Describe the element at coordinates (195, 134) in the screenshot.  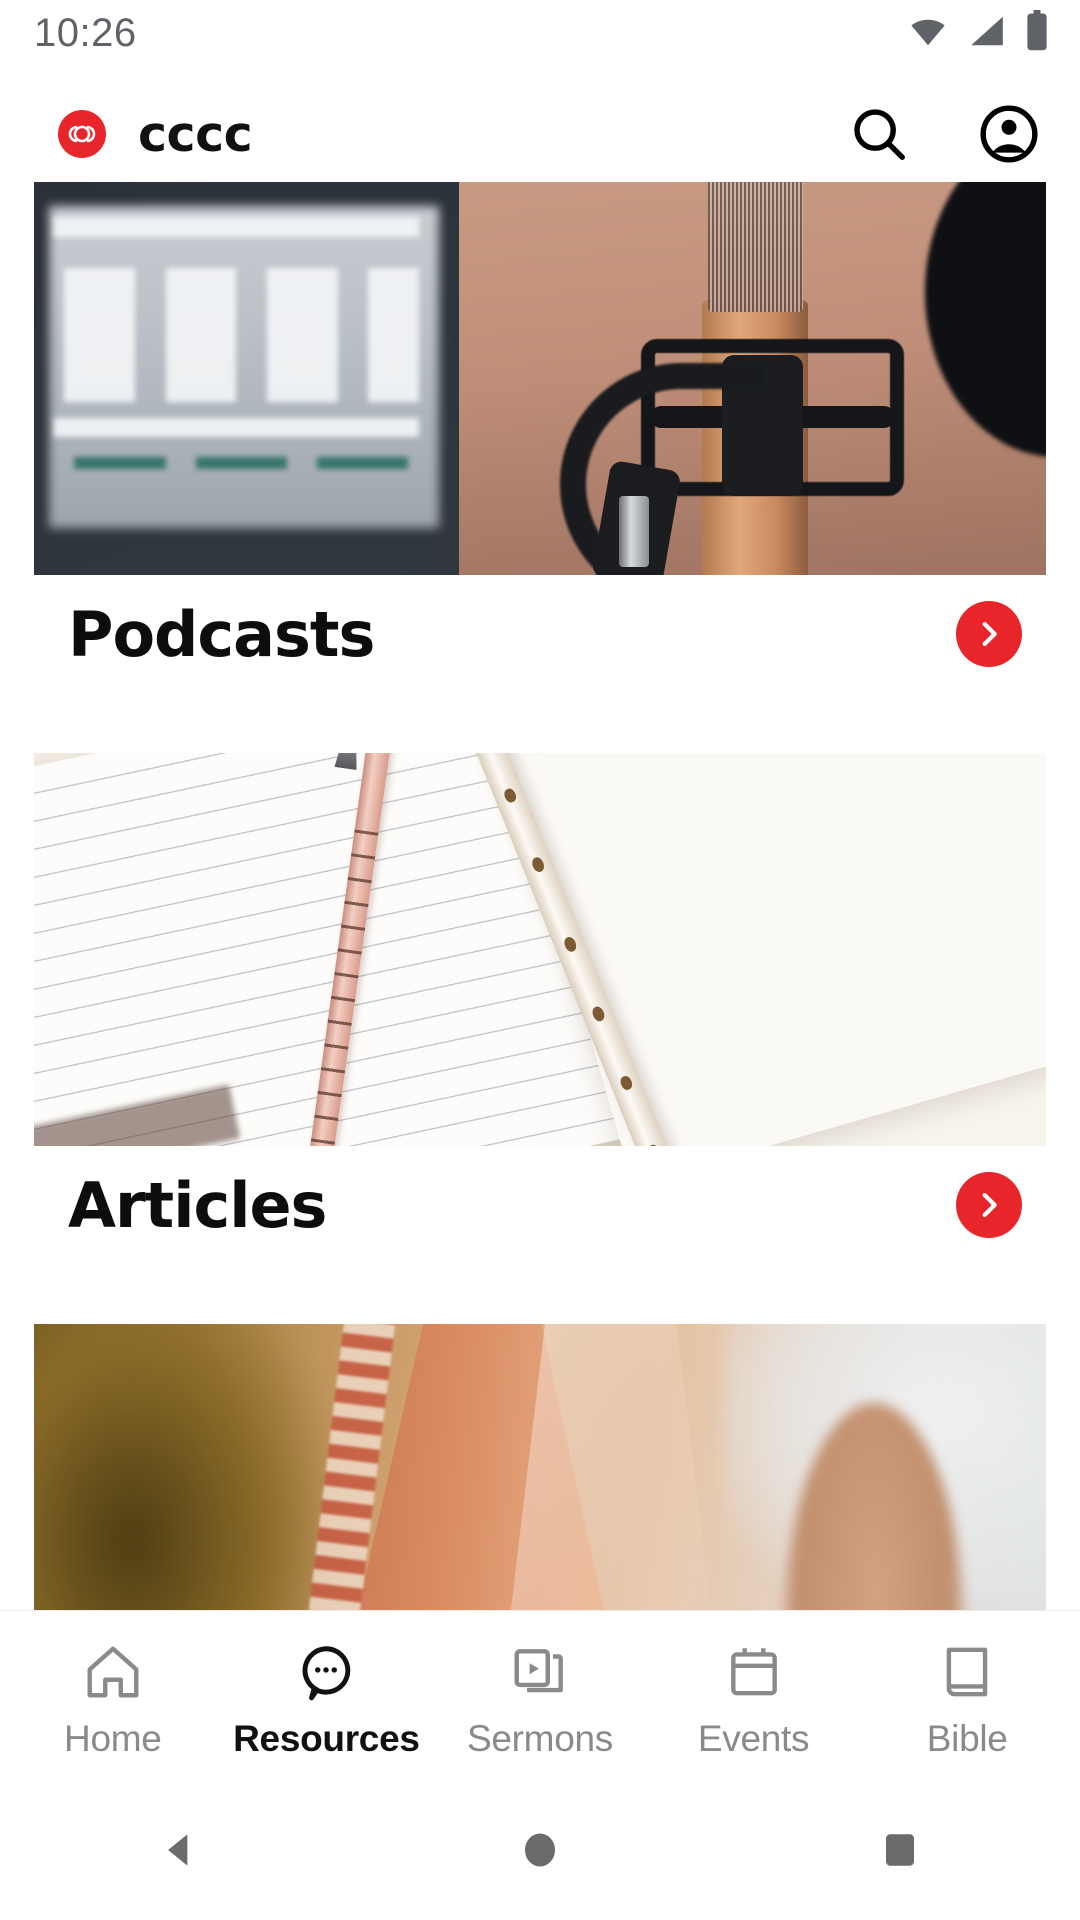
I see `app-title: cccc` at that location.